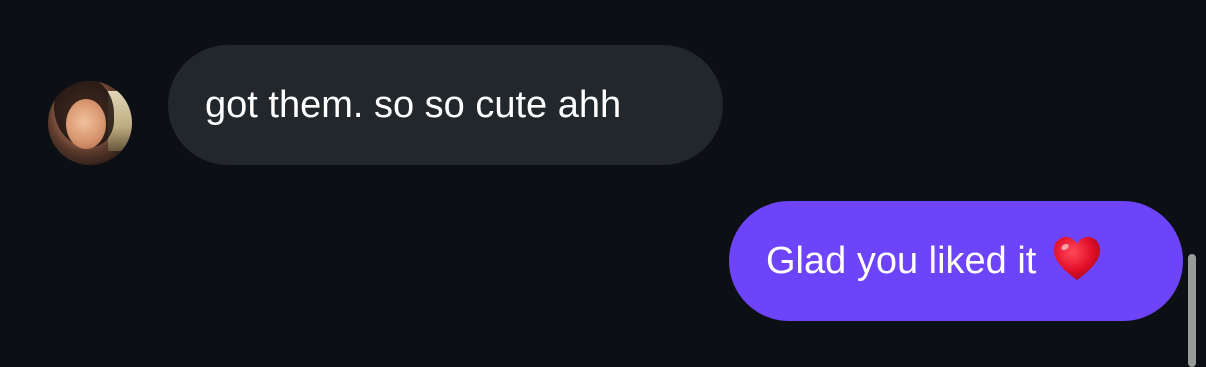 The height and width of the screenshot is (367, 1206). What do you see at coordinates (901, 261) in the screenshot?
I see `outgoing-message-text: Glad you liked it` at bounding box center [901, 261].